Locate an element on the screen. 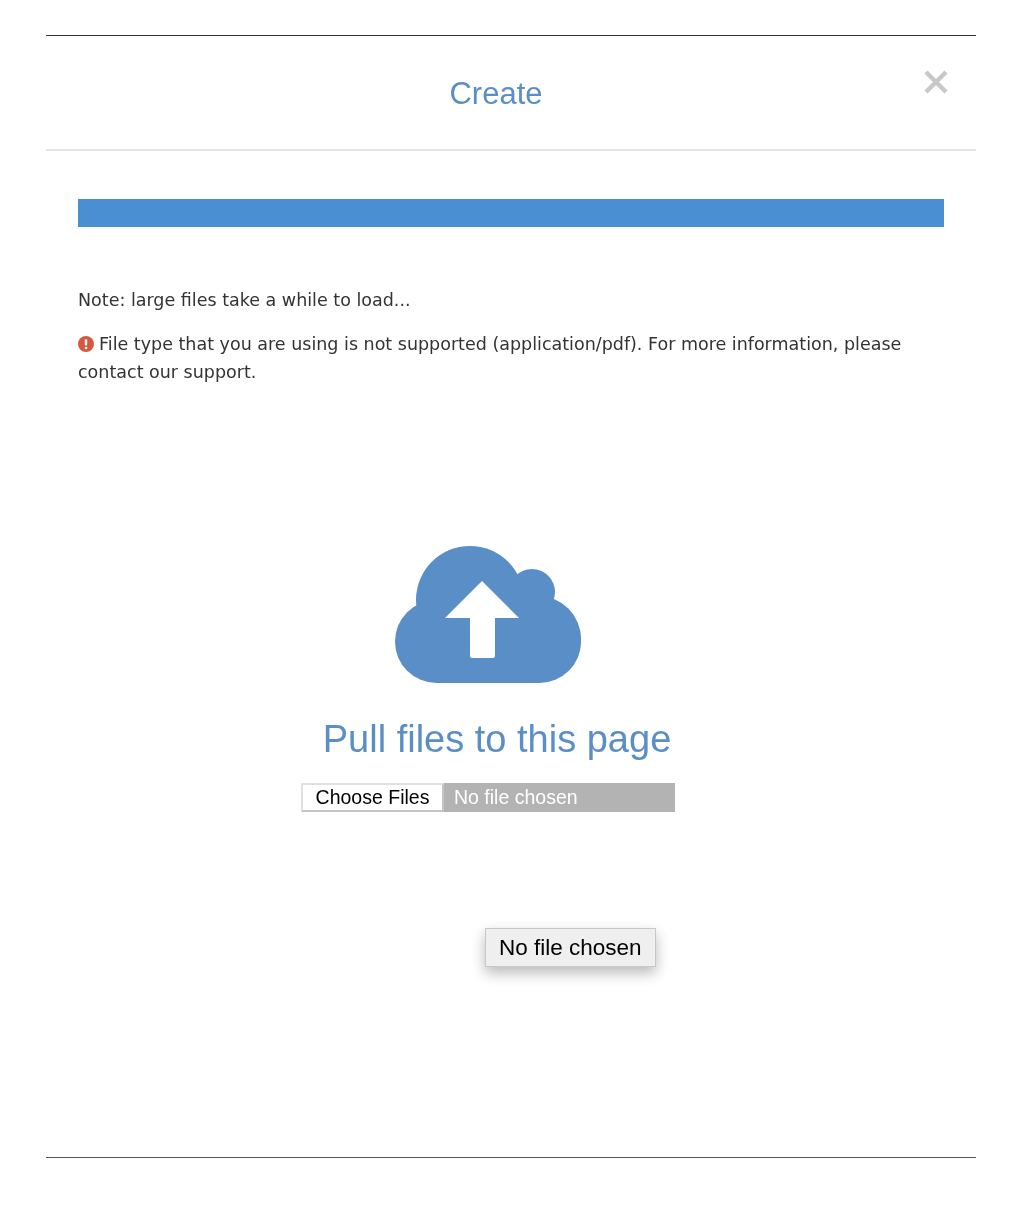  alert-icon is located at coordinates (86, 344).